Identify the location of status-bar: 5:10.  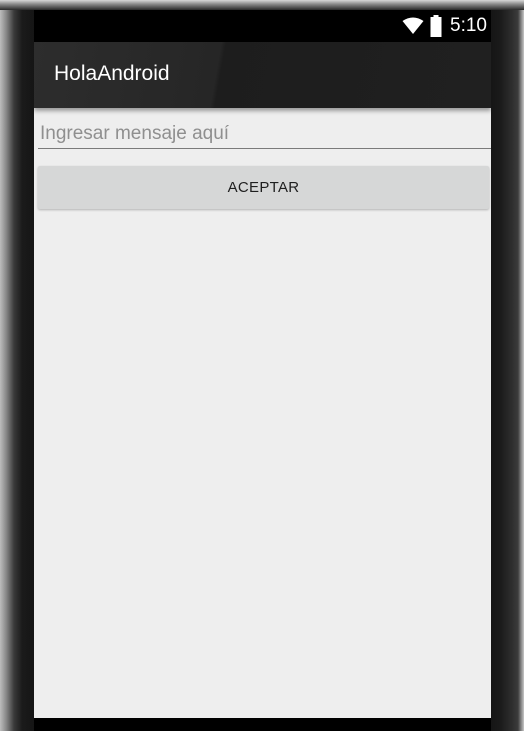
(262, 26).